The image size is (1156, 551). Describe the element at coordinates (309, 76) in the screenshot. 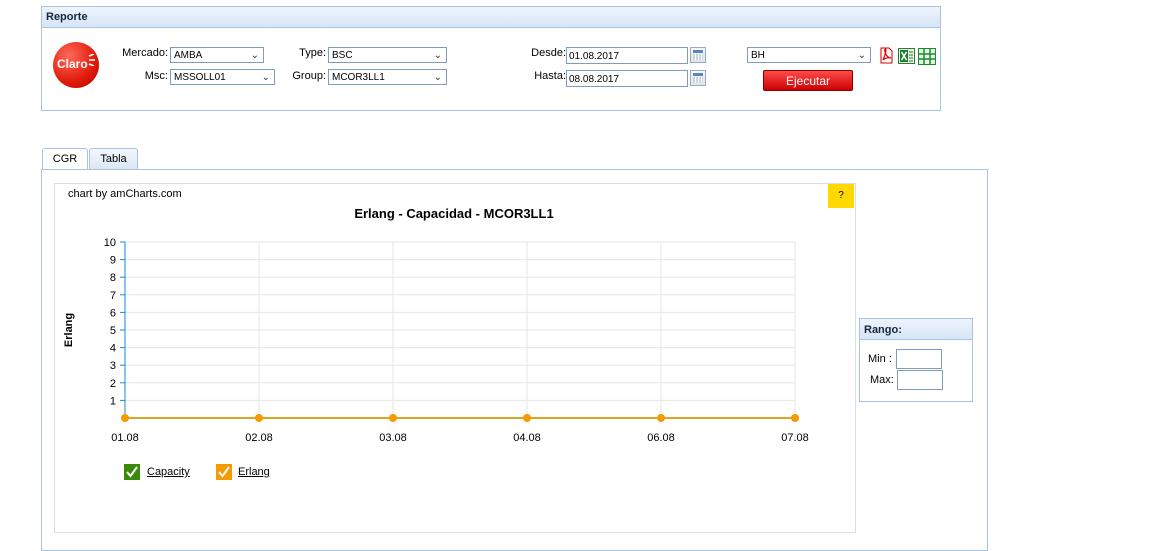

I see `group-label: Group:` at that location.